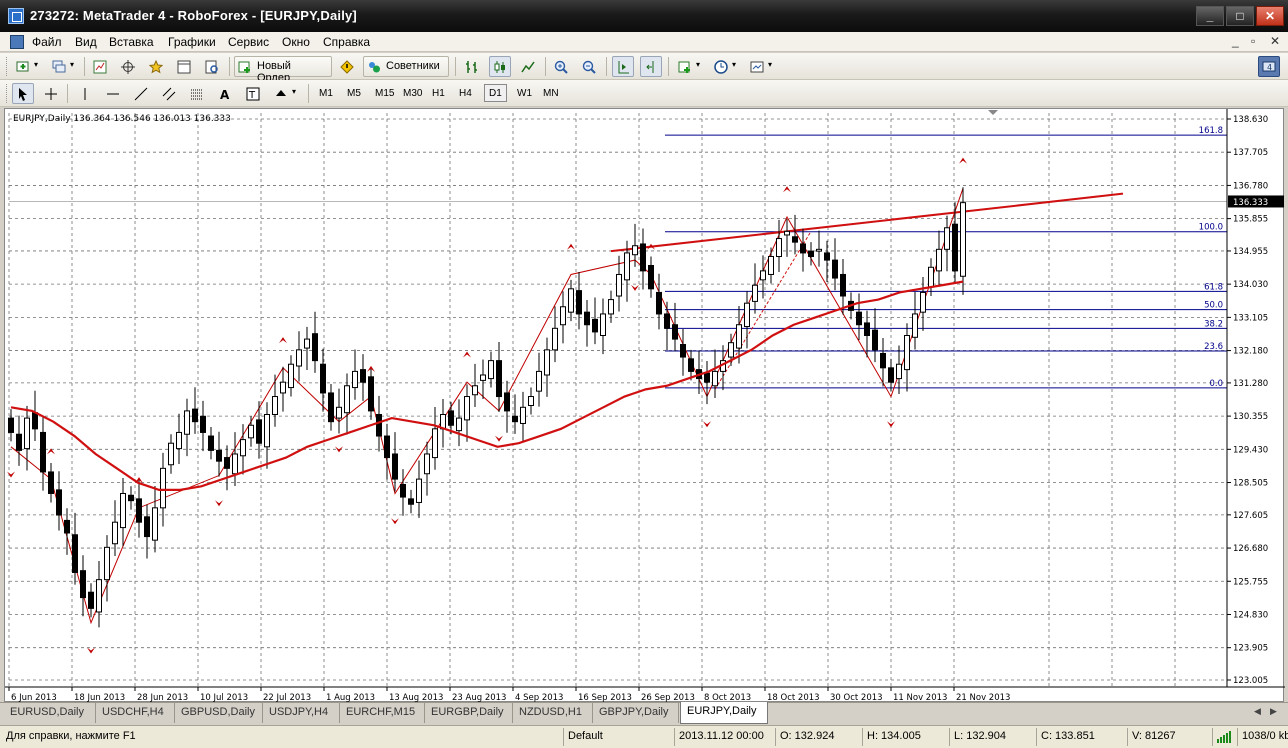 The height and width of the screenshot is (748, 1288). I want to click on app-icon, so click(16, 16).